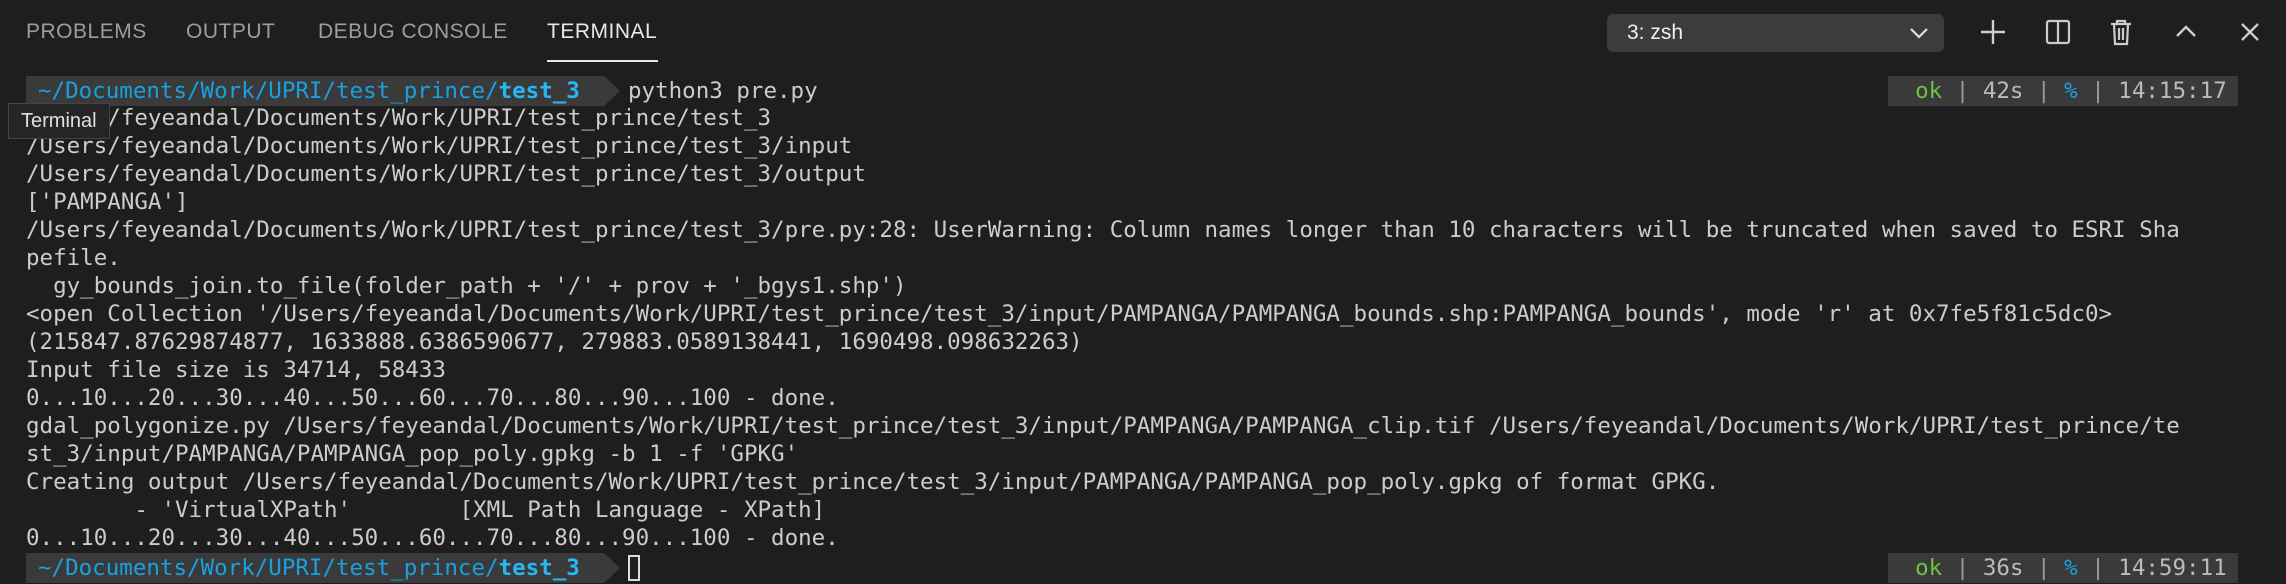 This screenshot has height=584, width=2286. Describe the element at coordinates (723, 91) in the screenshot. I see `command-text: python3 pre.py` at that location.